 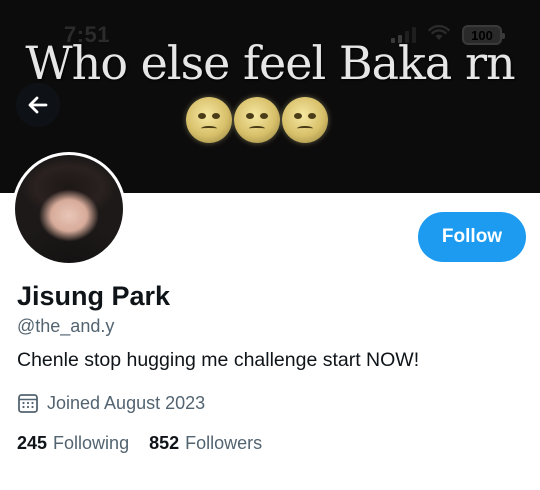 I want to click on follow-stats: 245 Following 852 Followers, so click(x=139, y=443).